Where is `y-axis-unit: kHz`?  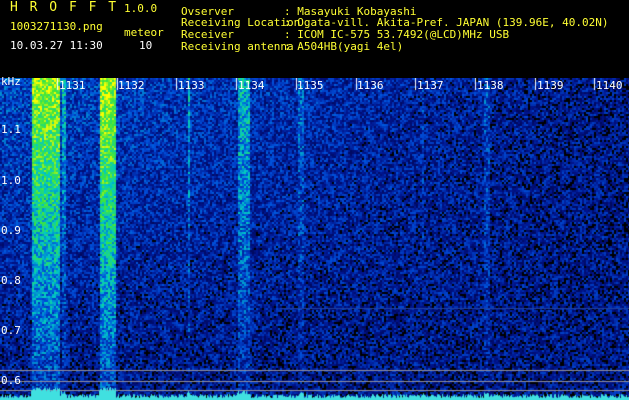
y-axis-unit: kHz is located at coordinates (11, 81).